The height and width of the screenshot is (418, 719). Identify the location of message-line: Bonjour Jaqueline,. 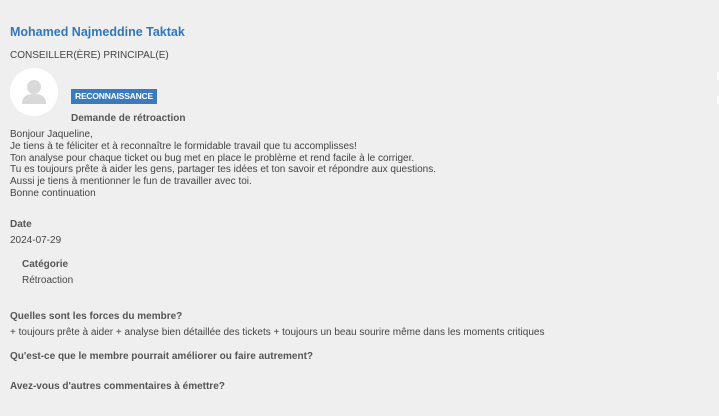
(51, 134).